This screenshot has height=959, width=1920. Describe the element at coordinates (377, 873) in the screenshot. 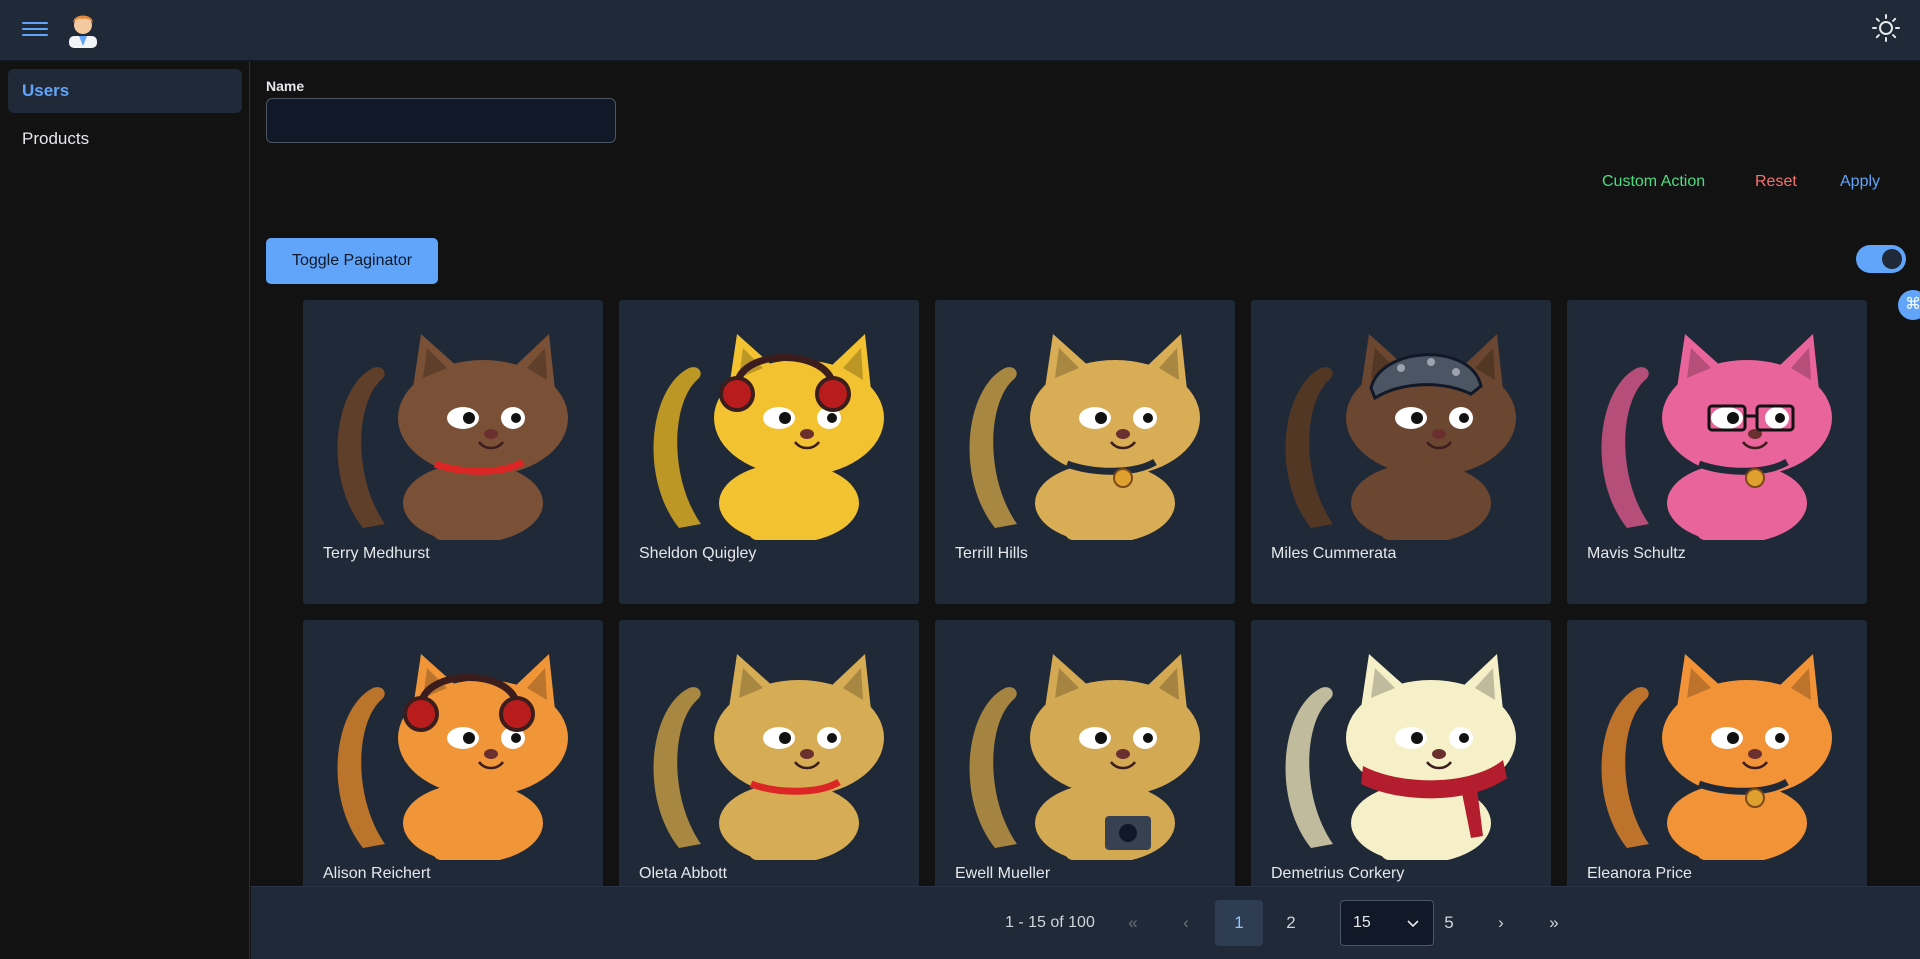

I see `user-name: Alison Reichert` at that location.